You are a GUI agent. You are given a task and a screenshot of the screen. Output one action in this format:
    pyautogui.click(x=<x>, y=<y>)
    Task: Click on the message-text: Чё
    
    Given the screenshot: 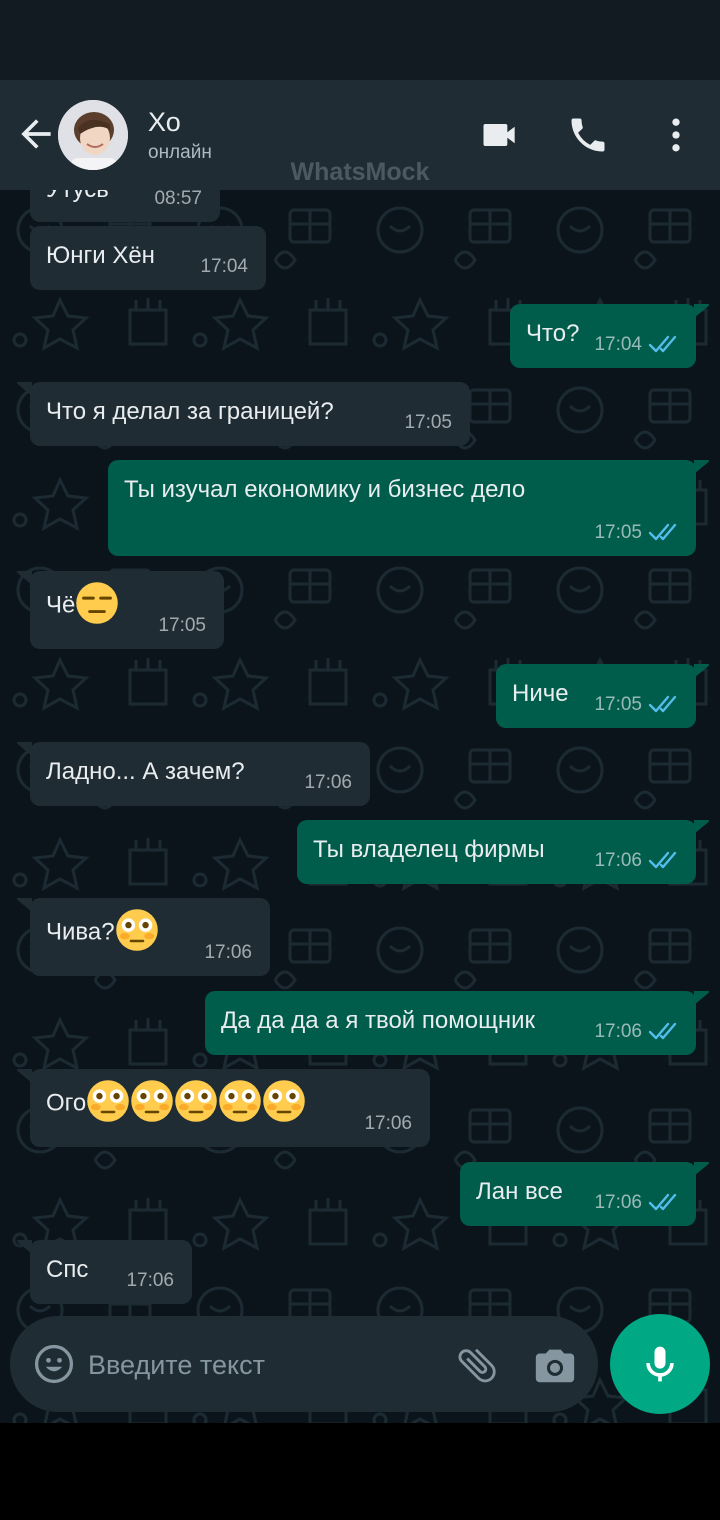 What is the action you would take?
    pyautogui.click(x=82, y=603)
    